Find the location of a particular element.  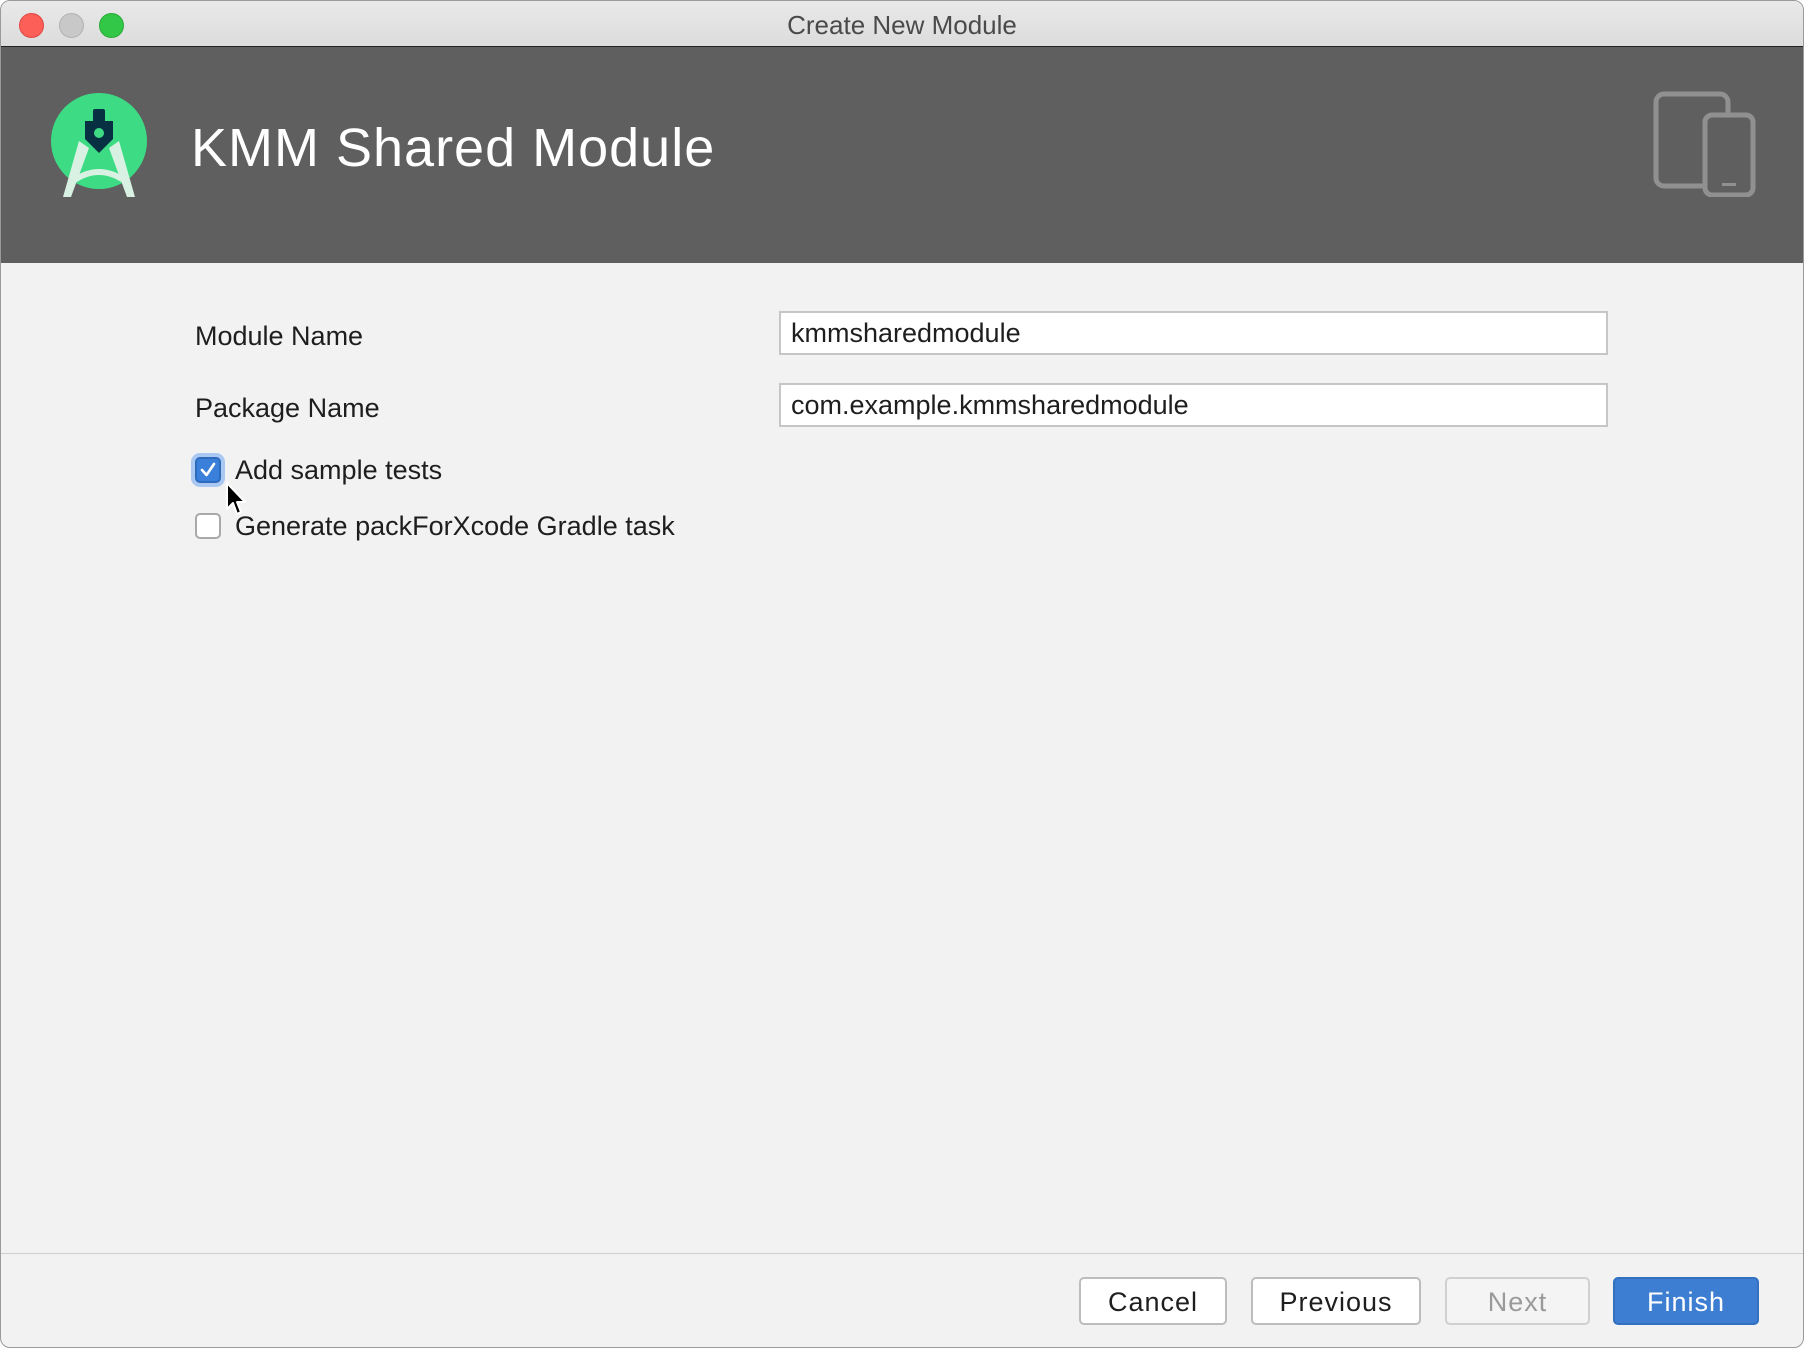

checkmark-icon is located at coordinates (208, 469).